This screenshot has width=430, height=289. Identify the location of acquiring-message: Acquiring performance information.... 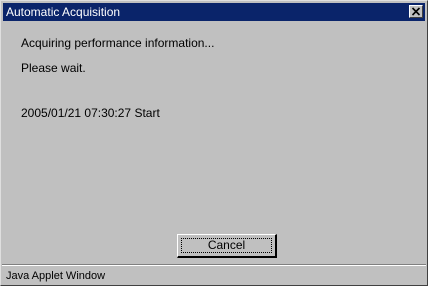
(118, 43).